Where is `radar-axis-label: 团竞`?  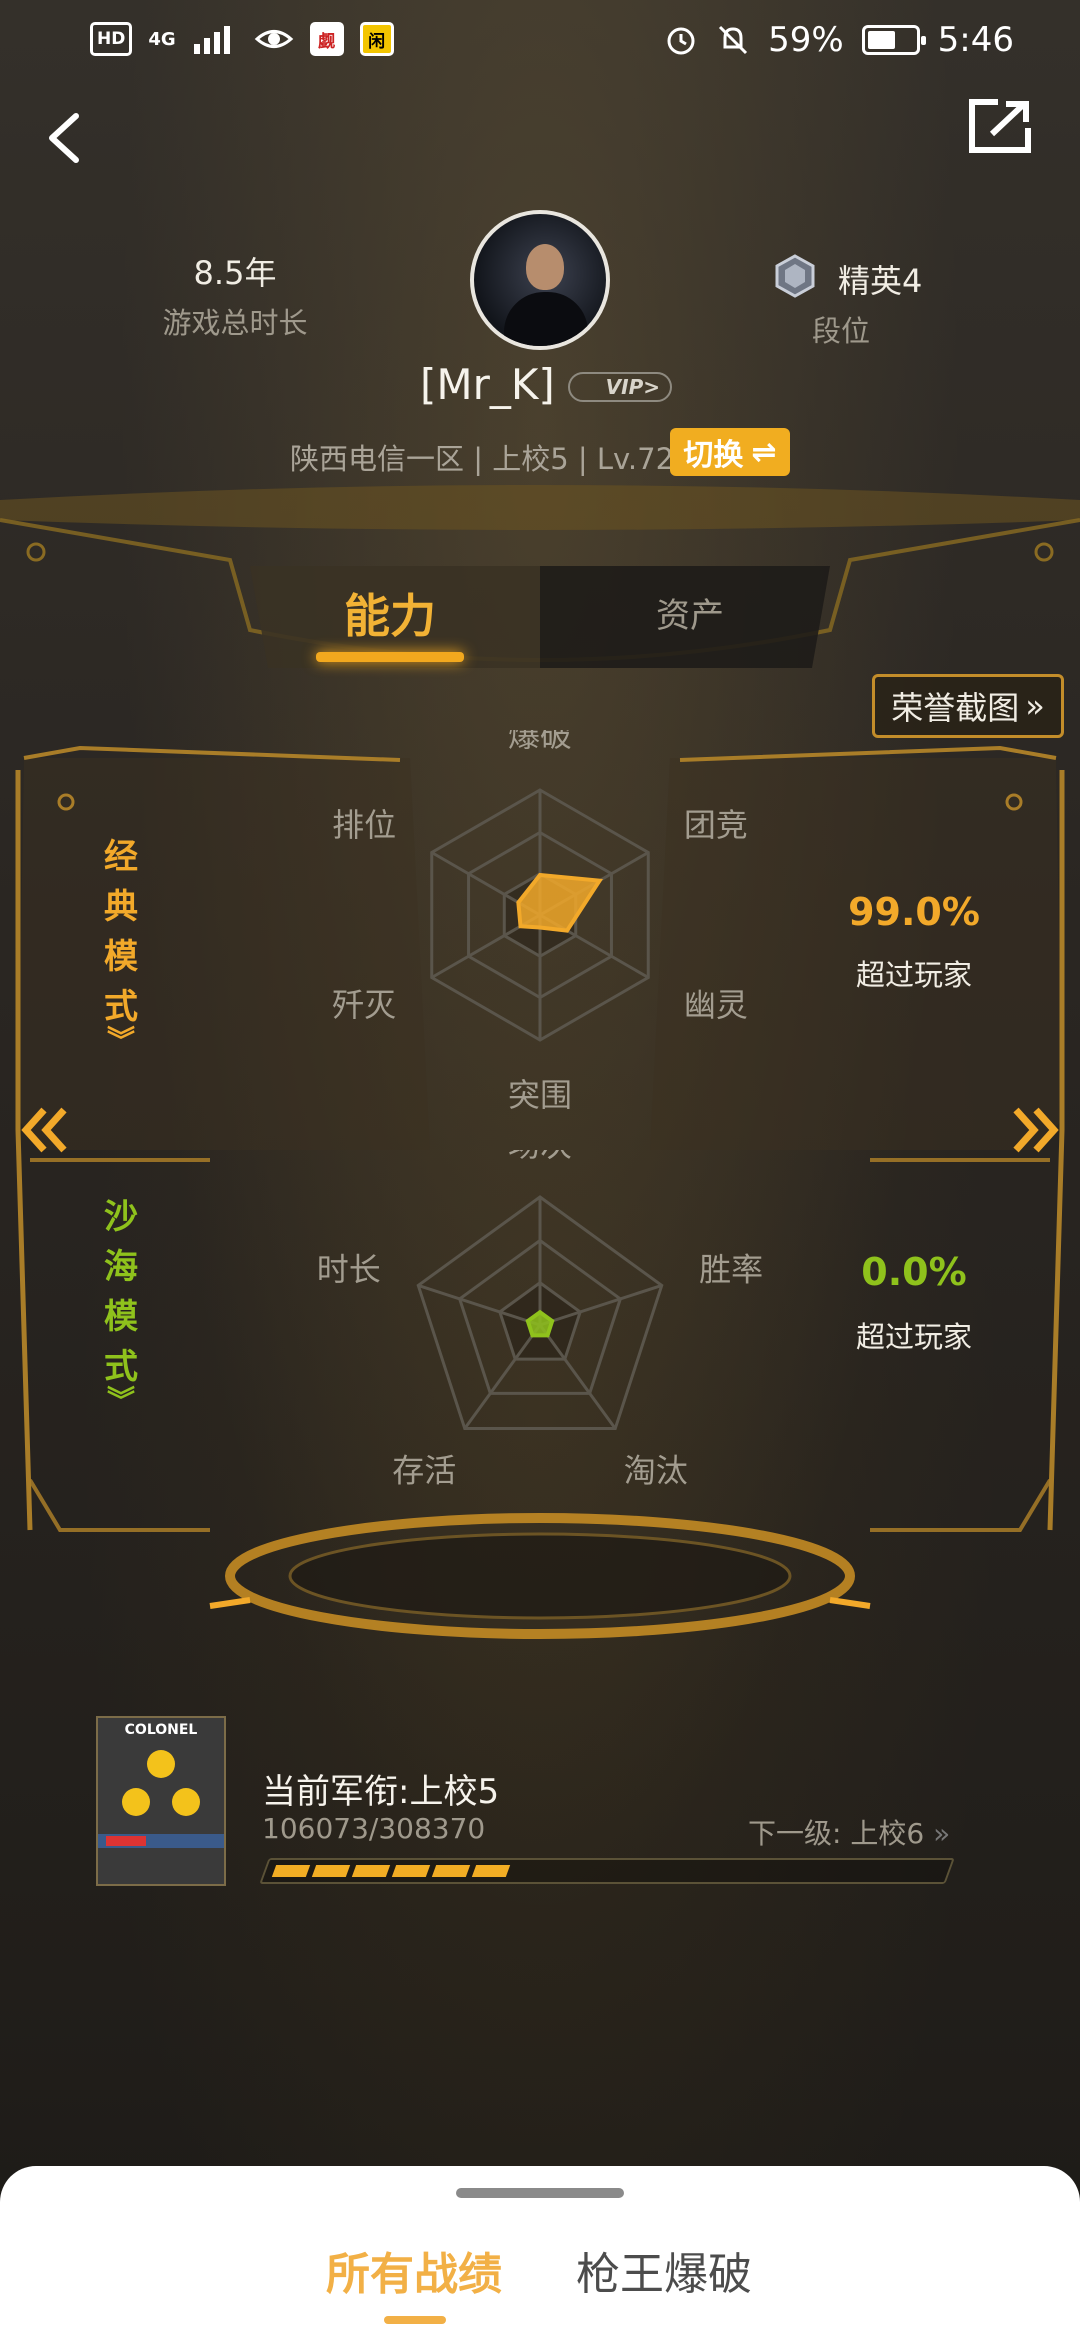
radar-axis-label: 团竞 is located at coordinates (716, 825).